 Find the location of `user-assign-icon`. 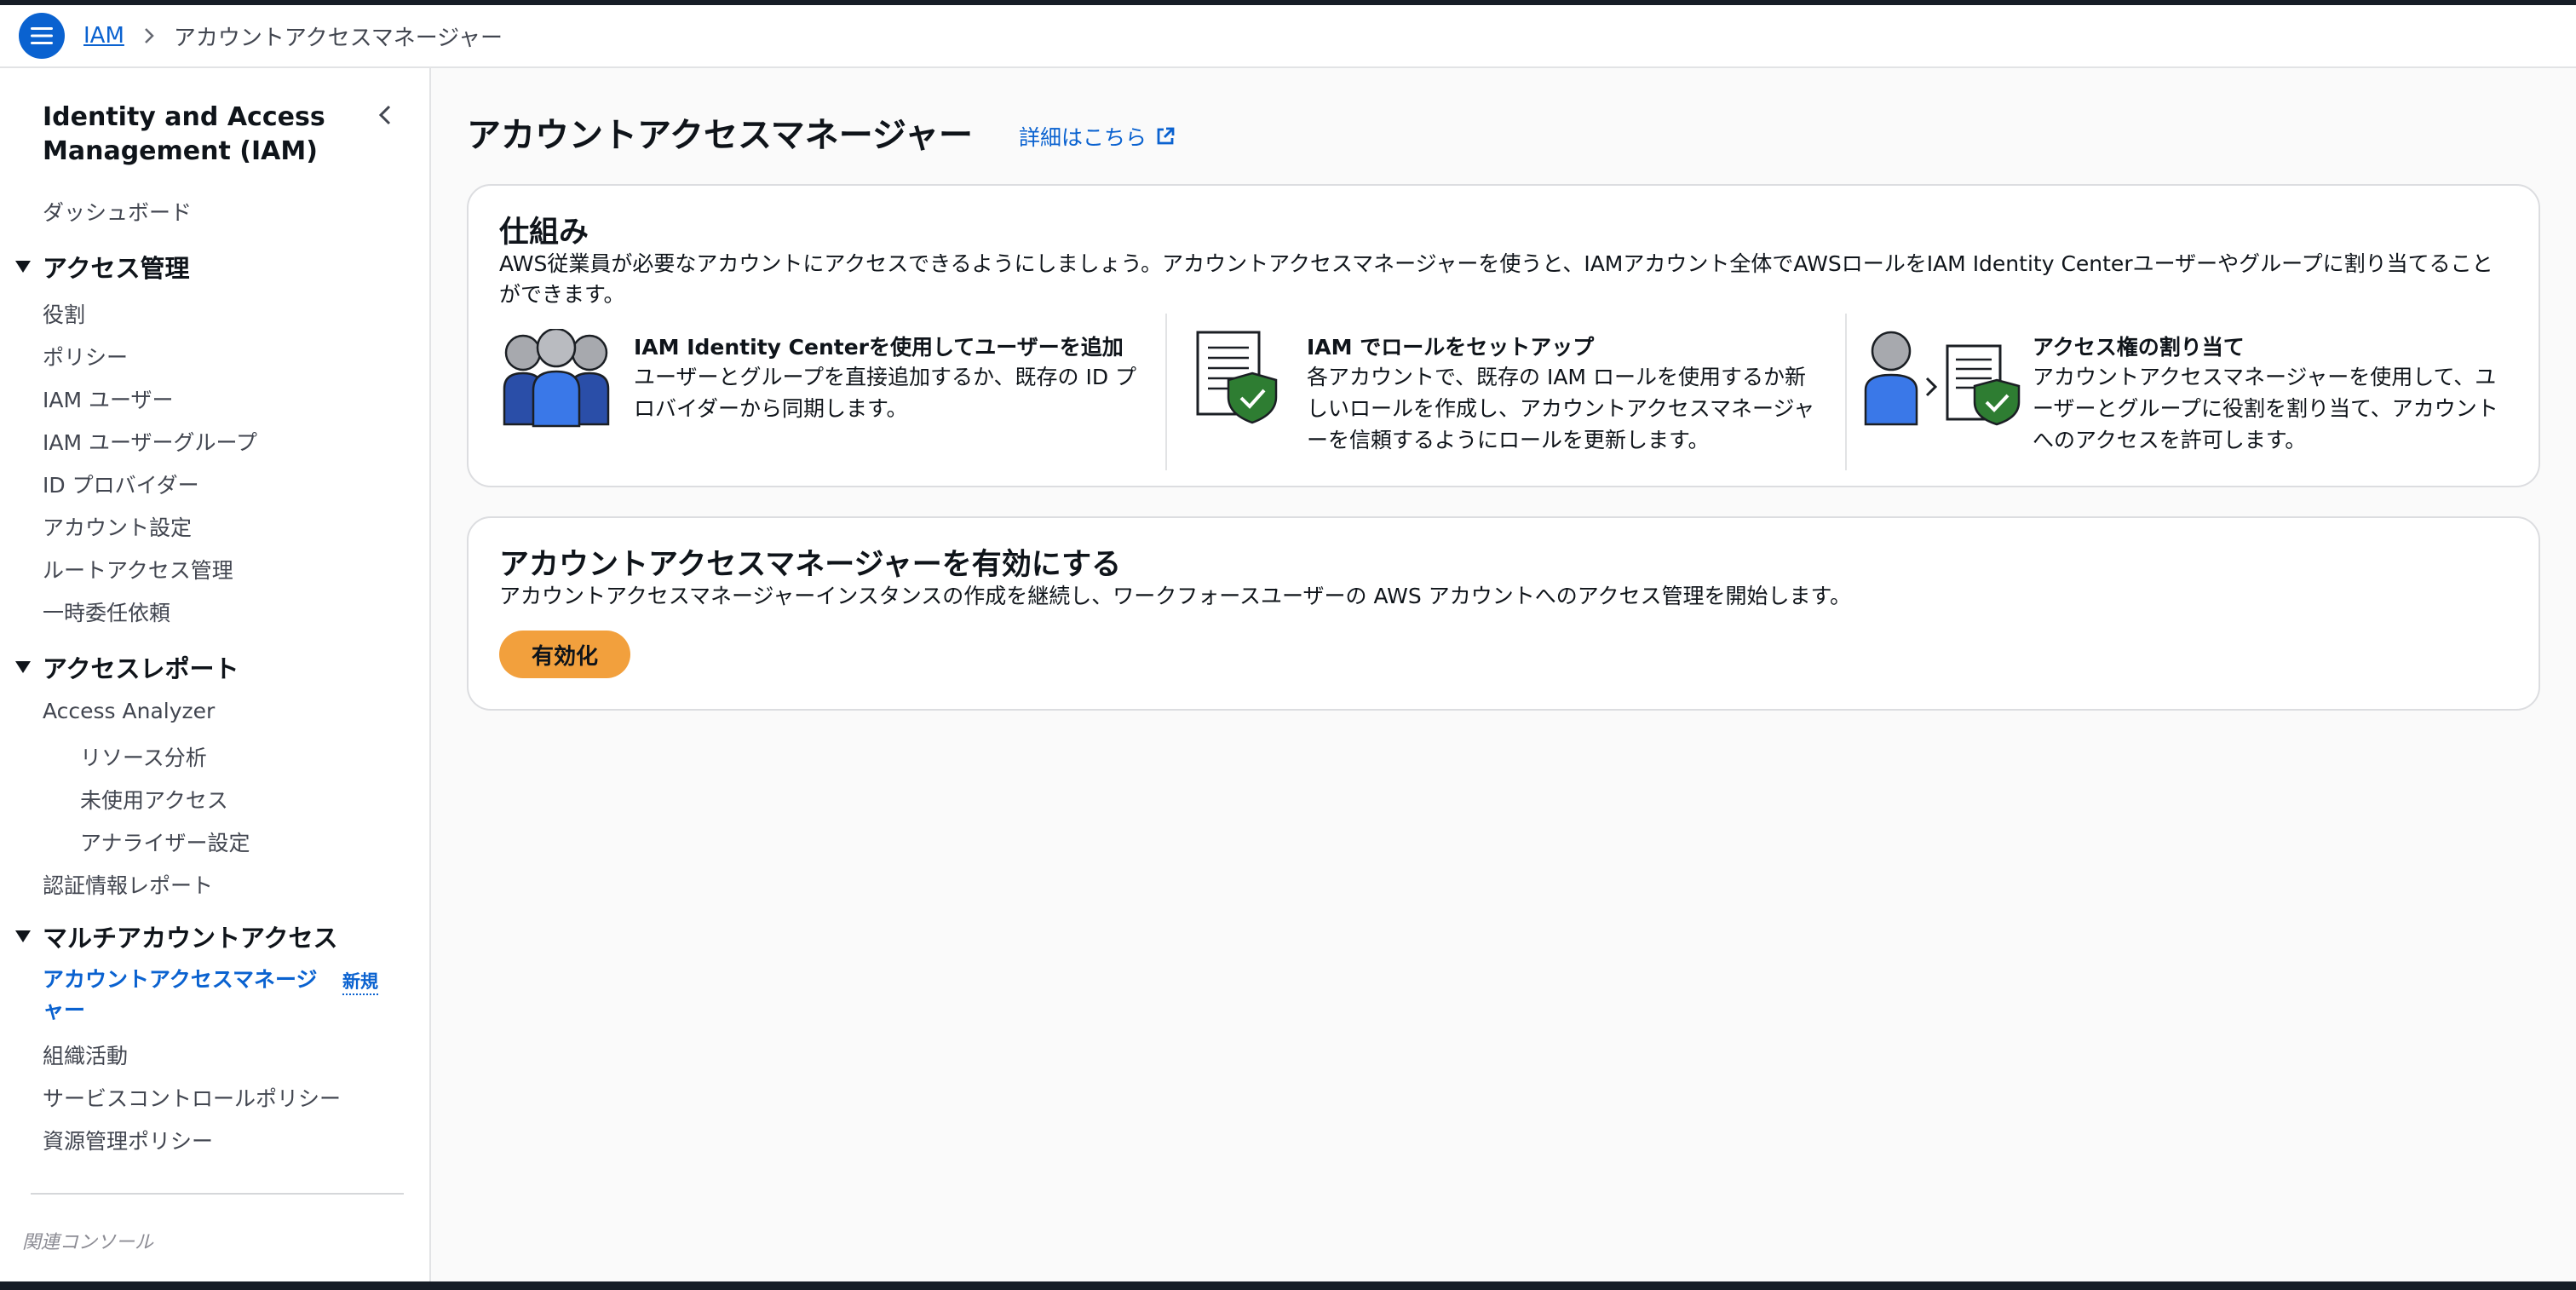

user-assign-icon is located at coordinates (1943, 378).